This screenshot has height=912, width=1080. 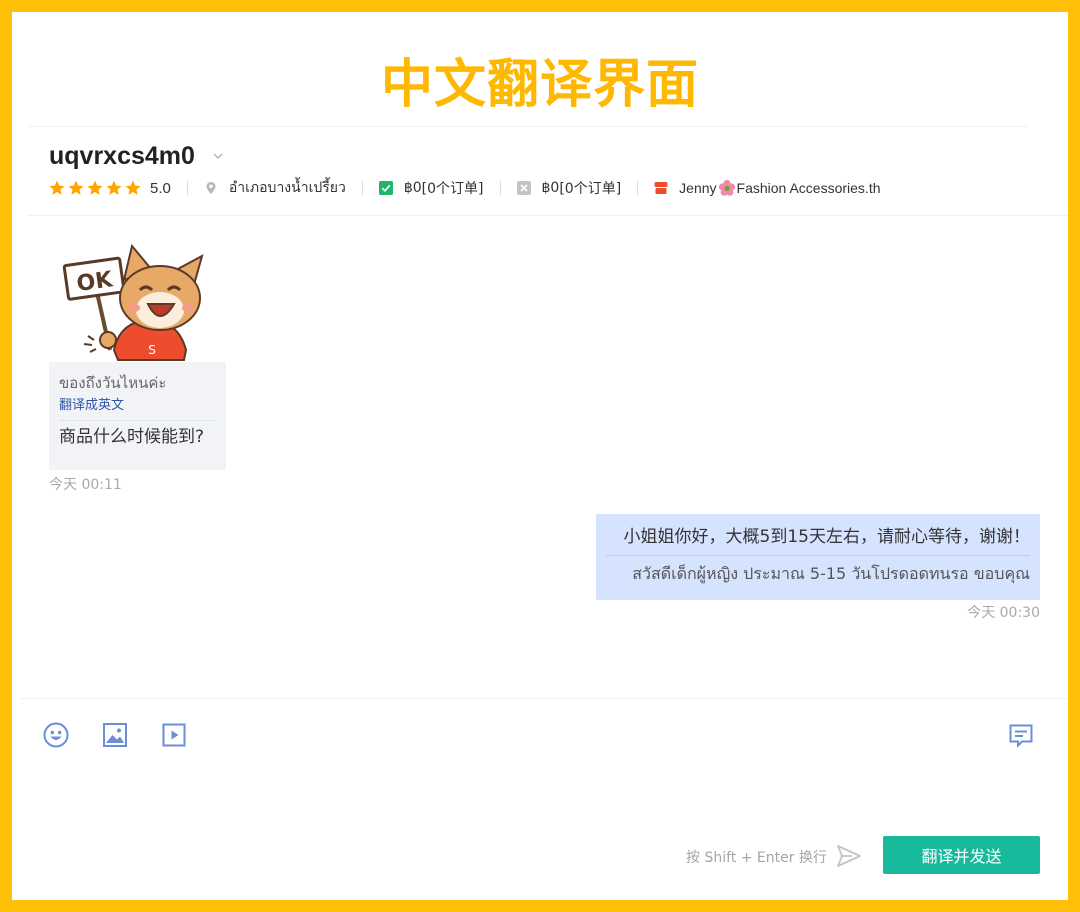 I want to click on rating-stars, so click(x=95, y=188).